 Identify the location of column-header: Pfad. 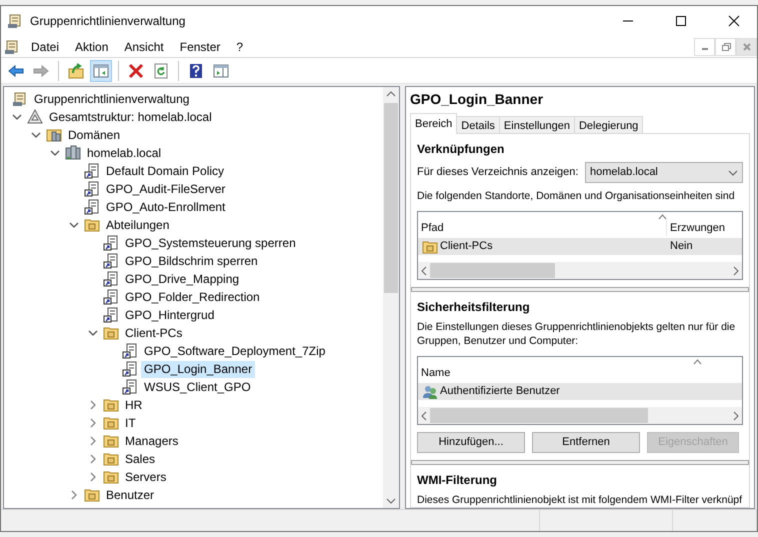
(542, 228).